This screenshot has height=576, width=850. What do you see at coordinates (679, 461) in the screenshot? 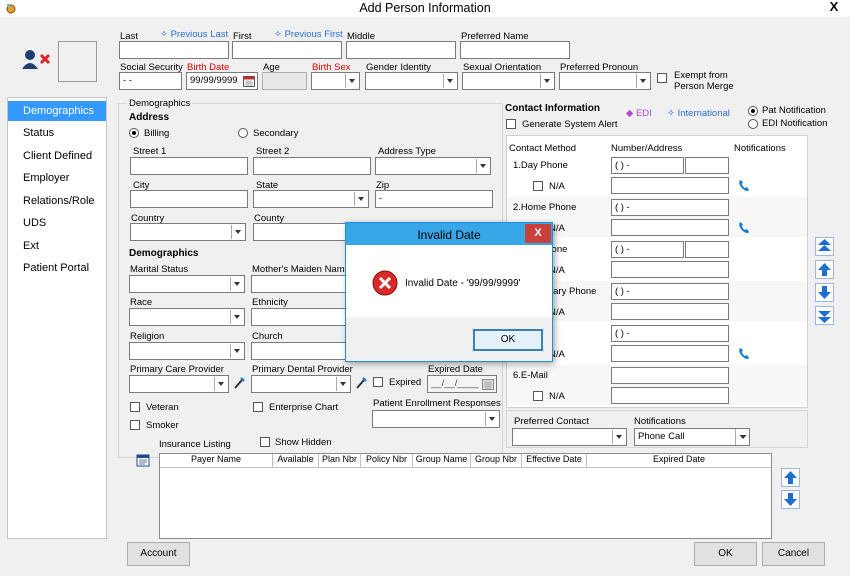
I see `col-expired-date: Expired Date` at bounding box center [679, 461].